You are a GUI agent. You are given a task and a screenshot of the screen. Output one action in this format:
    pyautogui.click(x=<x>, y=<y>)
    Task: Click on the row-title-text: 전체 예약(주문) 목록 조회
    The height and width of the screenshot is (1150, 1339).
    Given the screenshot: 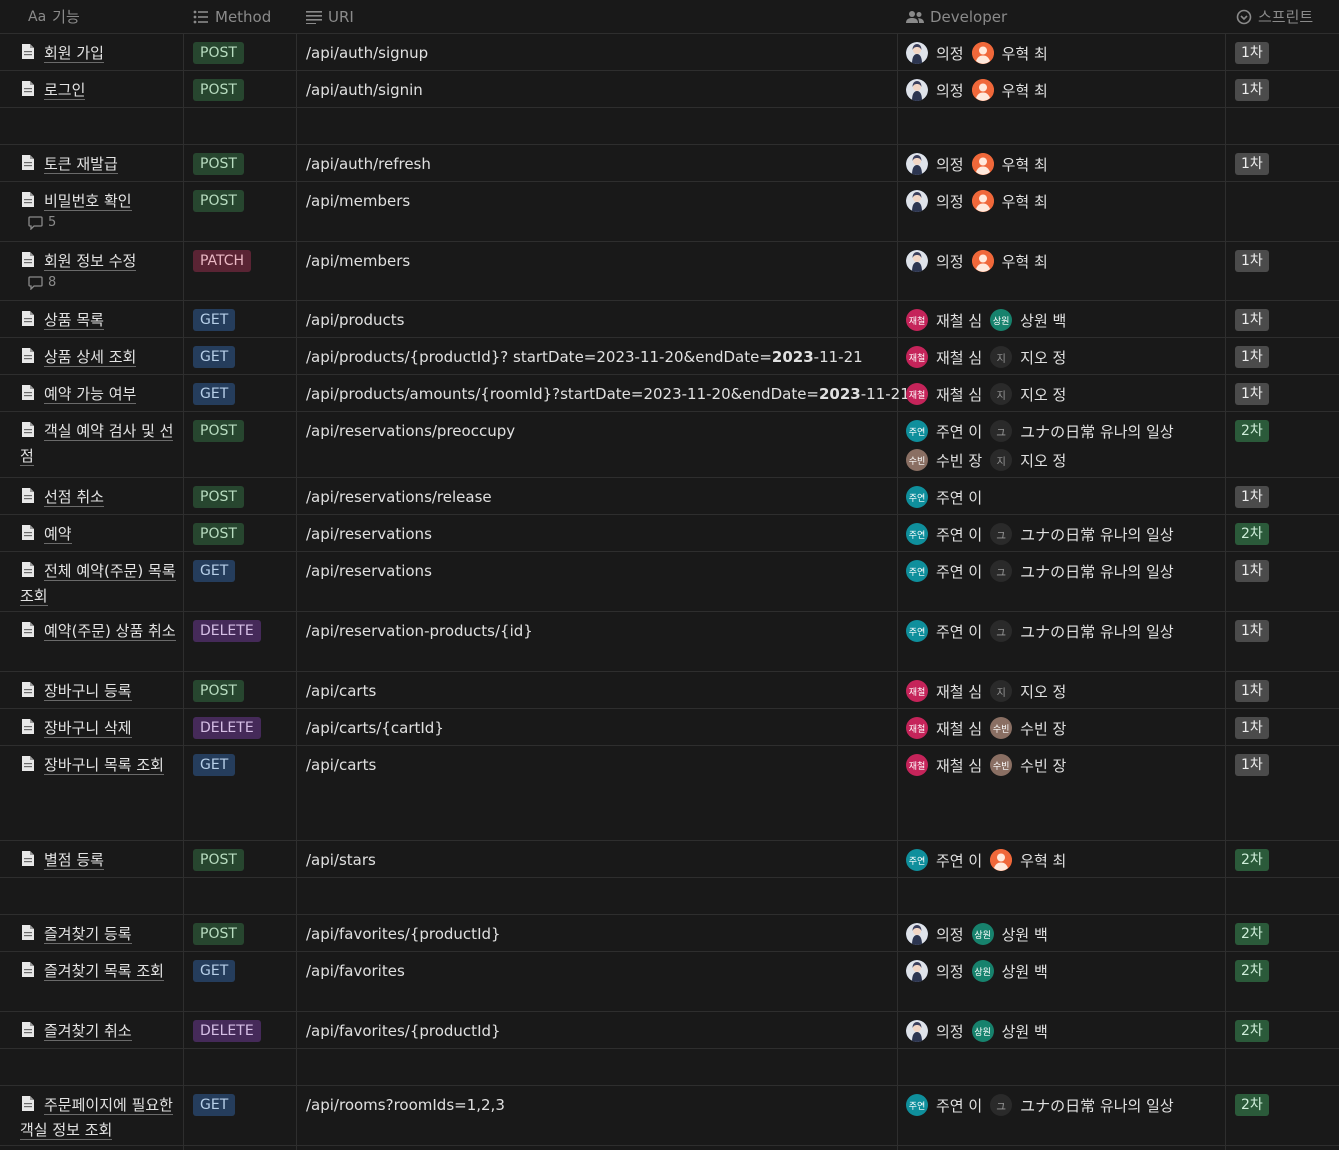 What is the action you would take?
    pyautogui.click(x=98, y=584)
    